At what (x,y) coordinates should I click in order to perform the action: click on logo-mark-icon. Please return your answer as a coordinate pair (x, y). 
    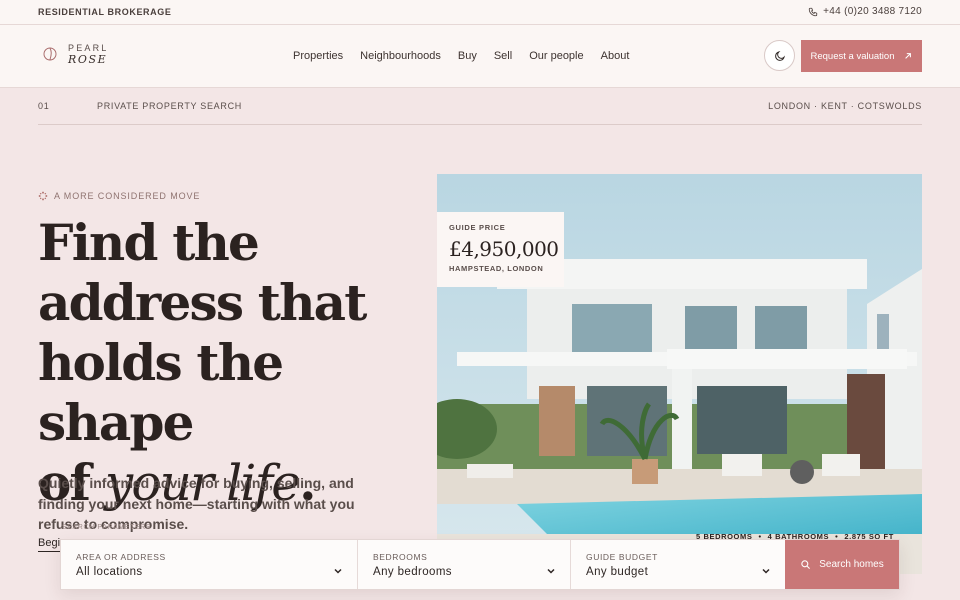
    Looking at the image, I should click on (50, 54).